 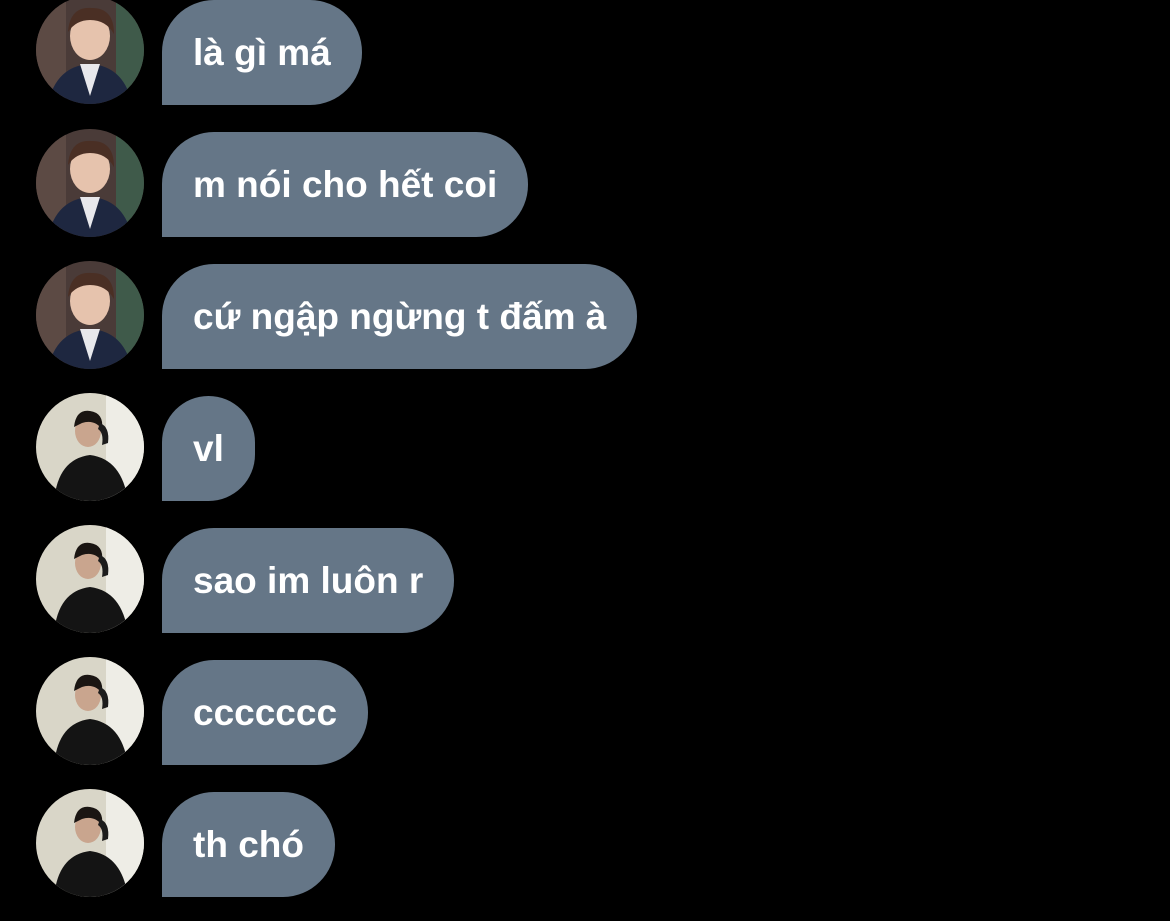 What do you see at coordinates (585, 53) in the screenshot?
I see `message-row: là gì má` at bounding box center [585, 53].